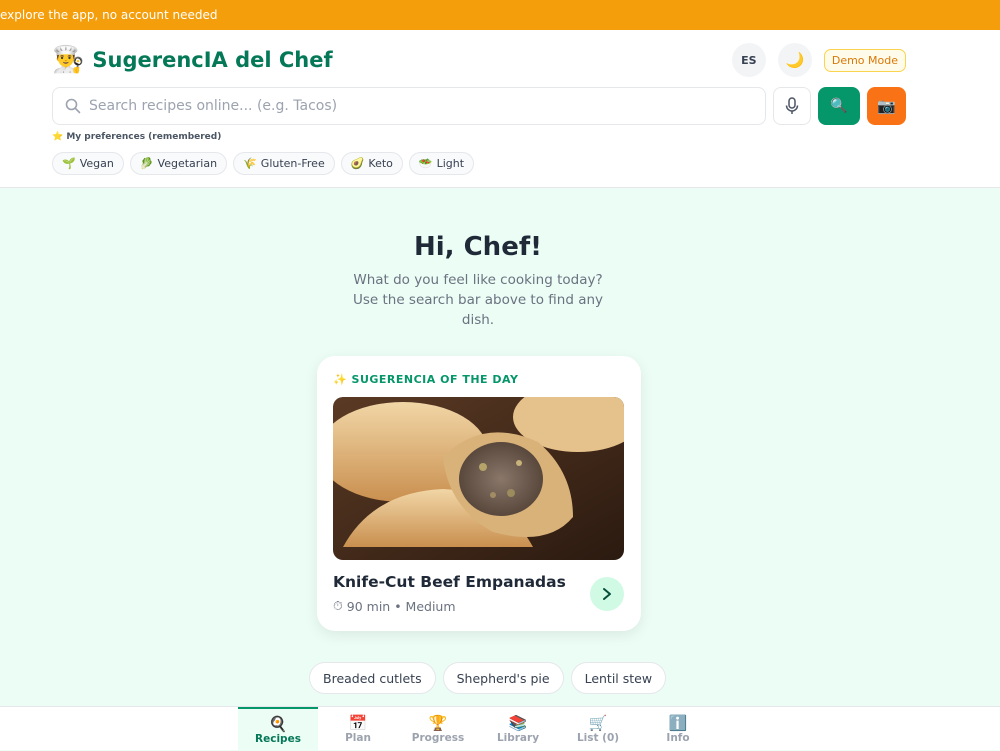  Describe the element at coordinates (68, 60) in the screenshot. I see `chef-icon: 👨‍🍳` at that location.